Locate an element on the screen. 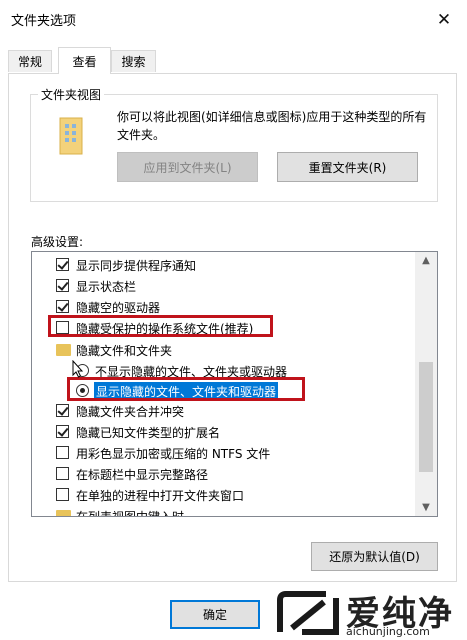 Image resolution: width=467 pixels, height=640 pixels. scroll-thumb is located at coordinates (426, 417).